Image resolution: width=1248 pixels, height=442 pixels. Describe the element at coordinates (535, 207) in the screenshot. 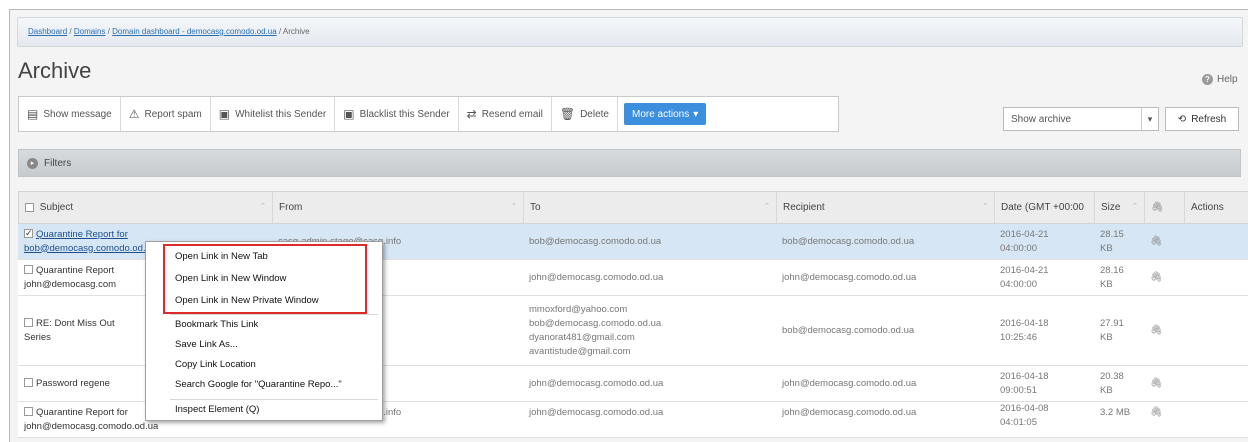

I see `column-to-label: To` at that location.